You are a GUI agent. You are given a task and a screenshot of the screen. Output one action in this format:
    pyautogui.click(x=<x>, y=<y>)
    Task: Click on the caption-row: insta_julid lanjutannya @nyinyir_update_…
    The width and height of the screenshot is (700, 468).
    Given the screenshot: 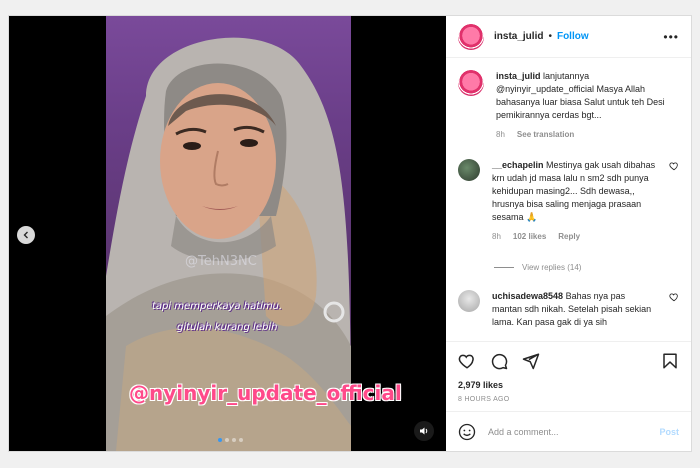 What is the action you would take?
    pyautogui.click(x=568, y=105)
    